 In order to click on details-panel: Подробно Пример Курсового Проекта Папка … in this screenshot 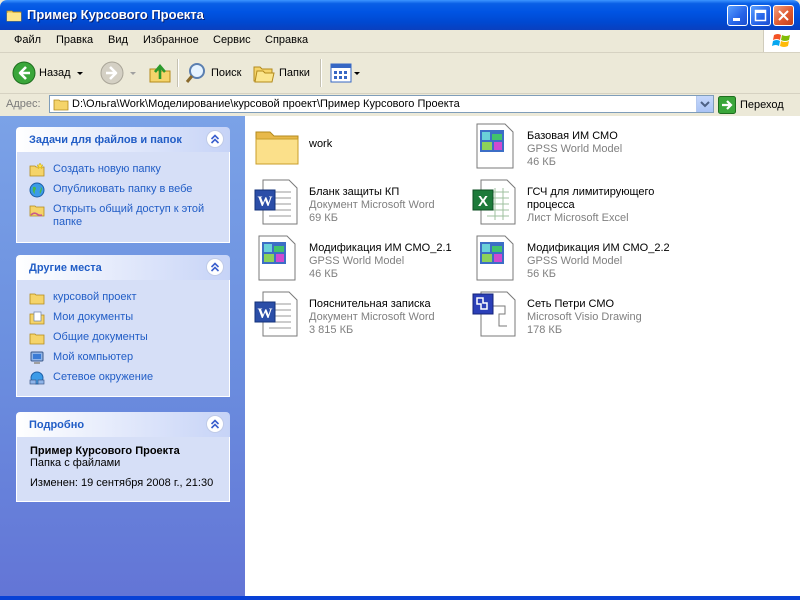, I will do `click(123, 457)`.